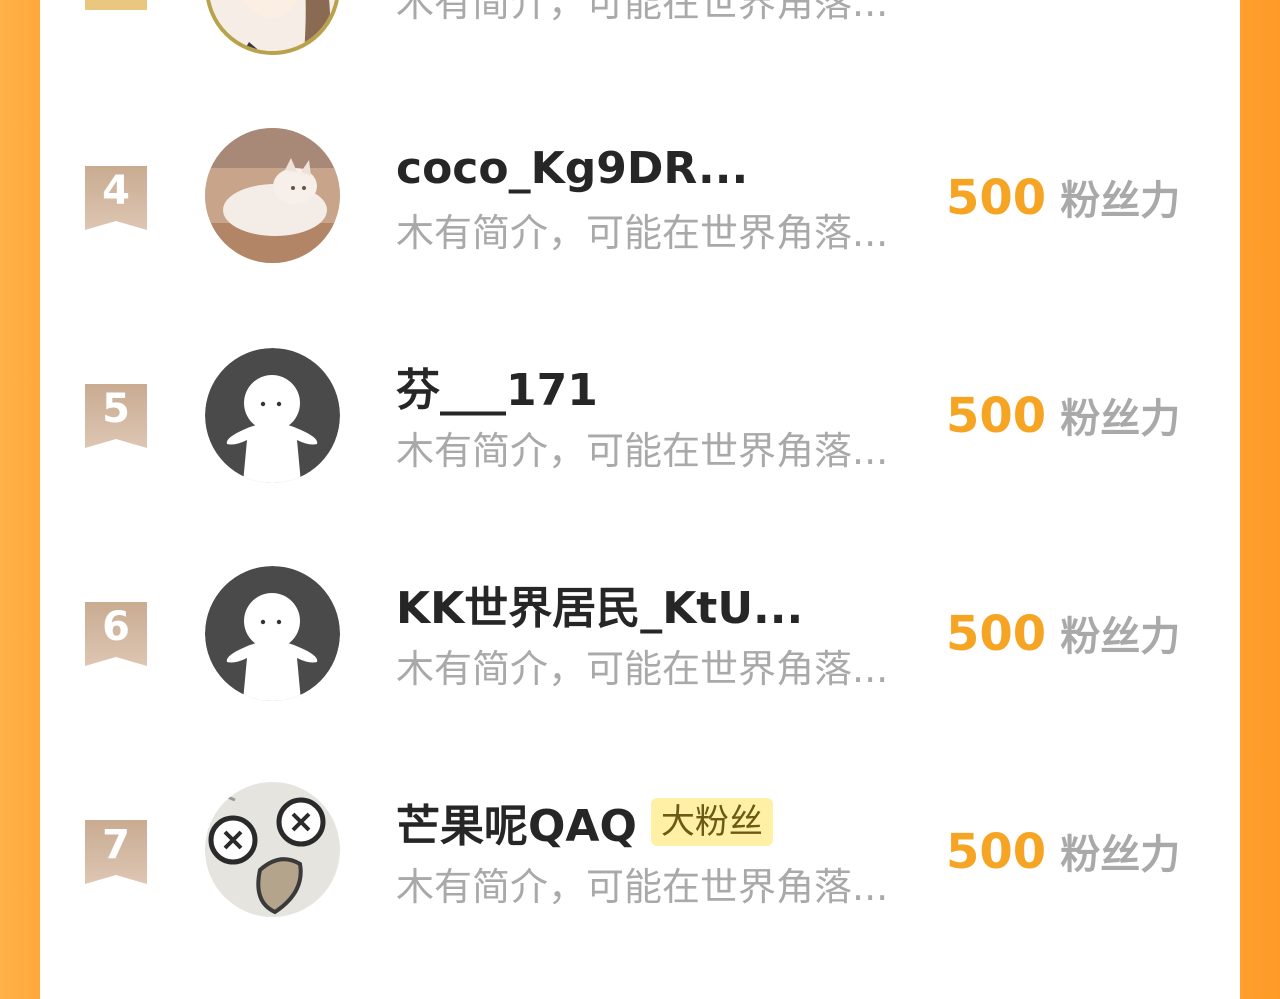  Describe the element at coordinates (272, 27) in the screenshot. I see `avatar-top` at that location.